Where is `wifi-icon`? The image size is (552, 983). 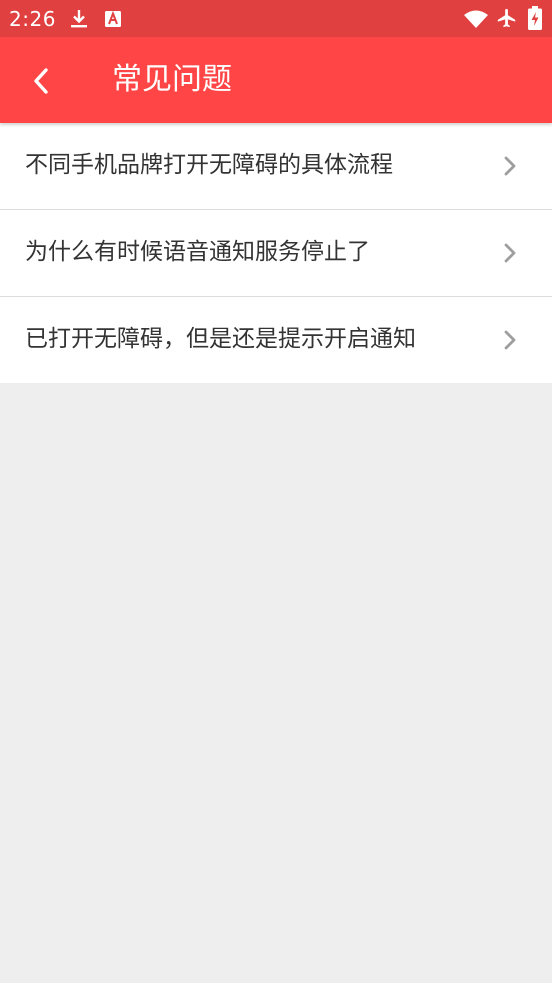
wifi-icon is located at coordinates (476, 19).